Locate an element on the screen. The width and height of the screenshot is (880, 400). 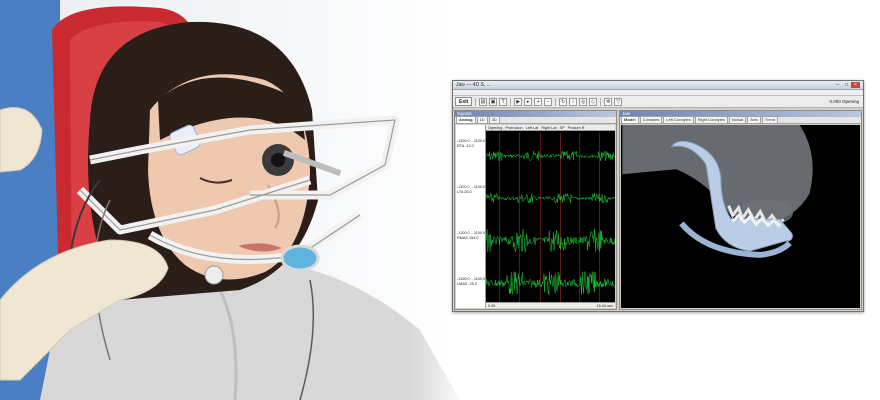
step-icon: ▸ is located at coordinates (528, 101).